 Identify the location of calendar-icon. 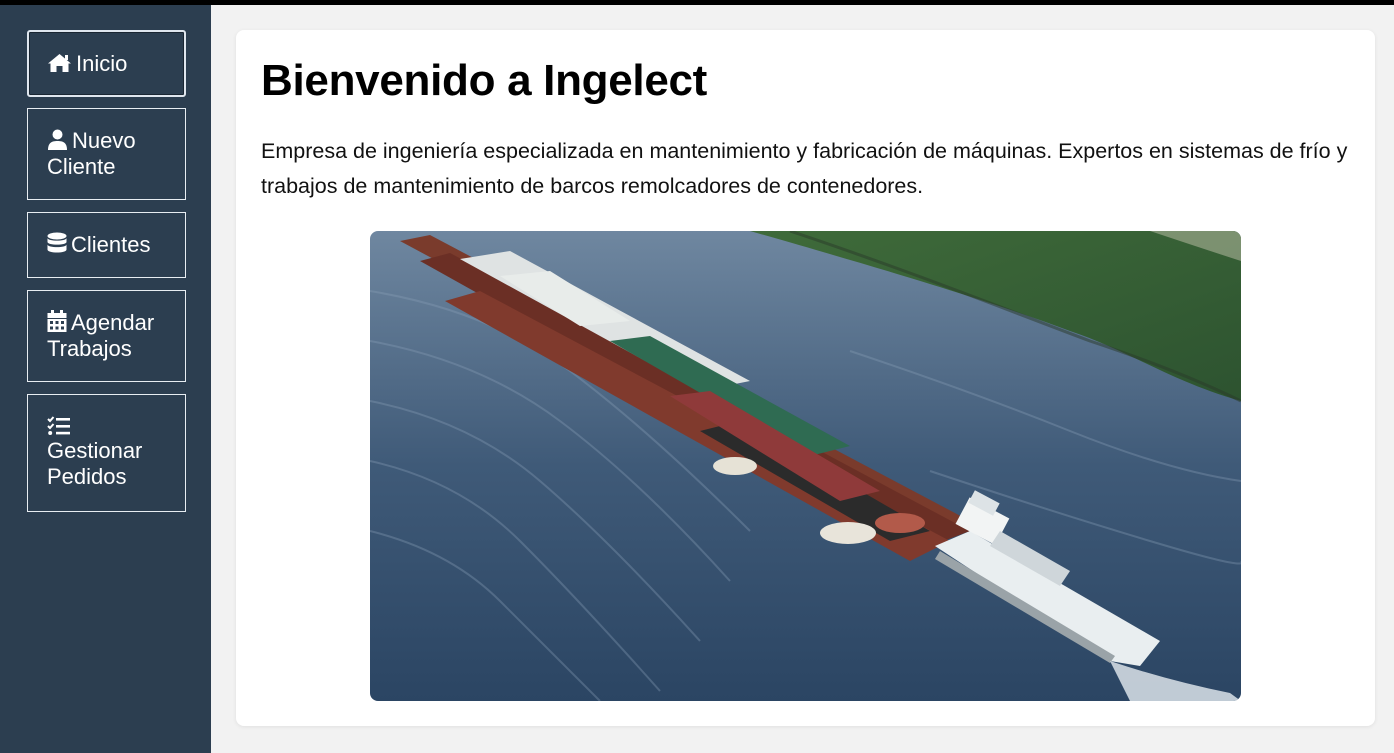
(57, 321).